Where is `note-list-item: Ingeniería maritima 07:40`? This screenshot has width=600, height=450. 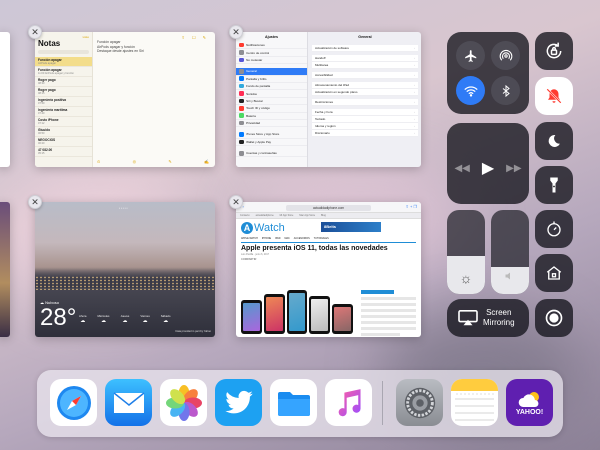
note-list-item: Ingeniería maritima 07:40 is located at coordinates (63, 112).